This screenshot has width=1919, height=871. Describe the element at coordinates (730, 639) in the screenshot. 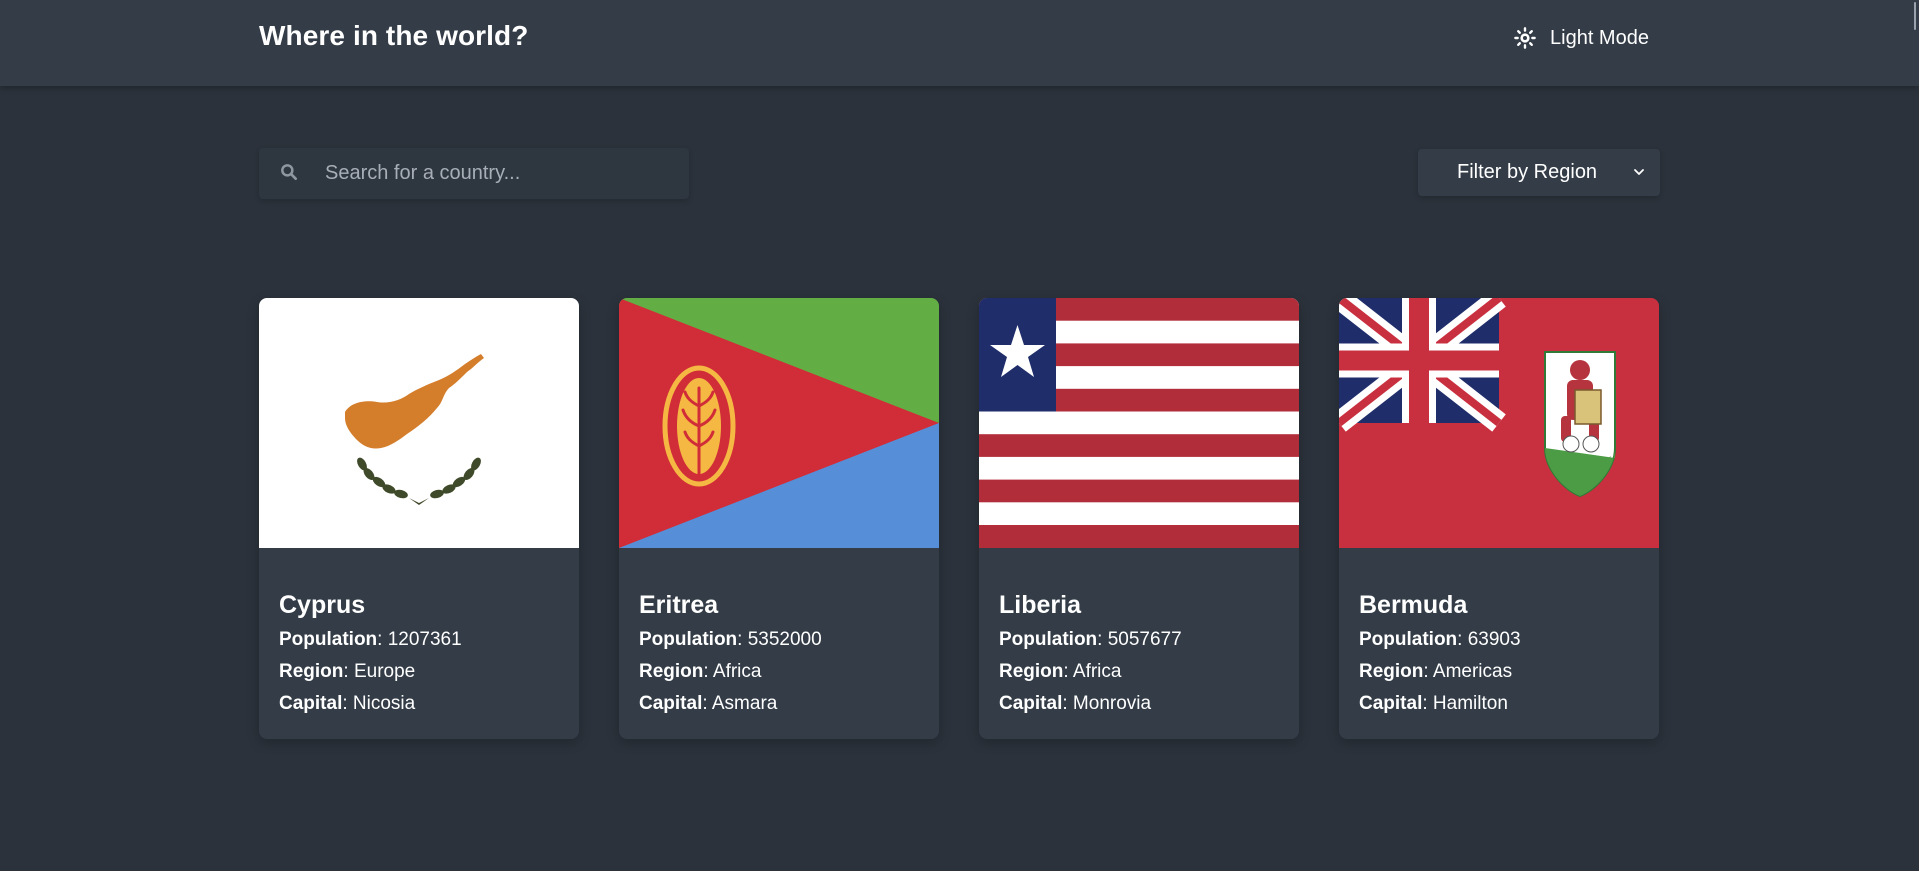

I see `country-population: Population: 5352000` at that location.